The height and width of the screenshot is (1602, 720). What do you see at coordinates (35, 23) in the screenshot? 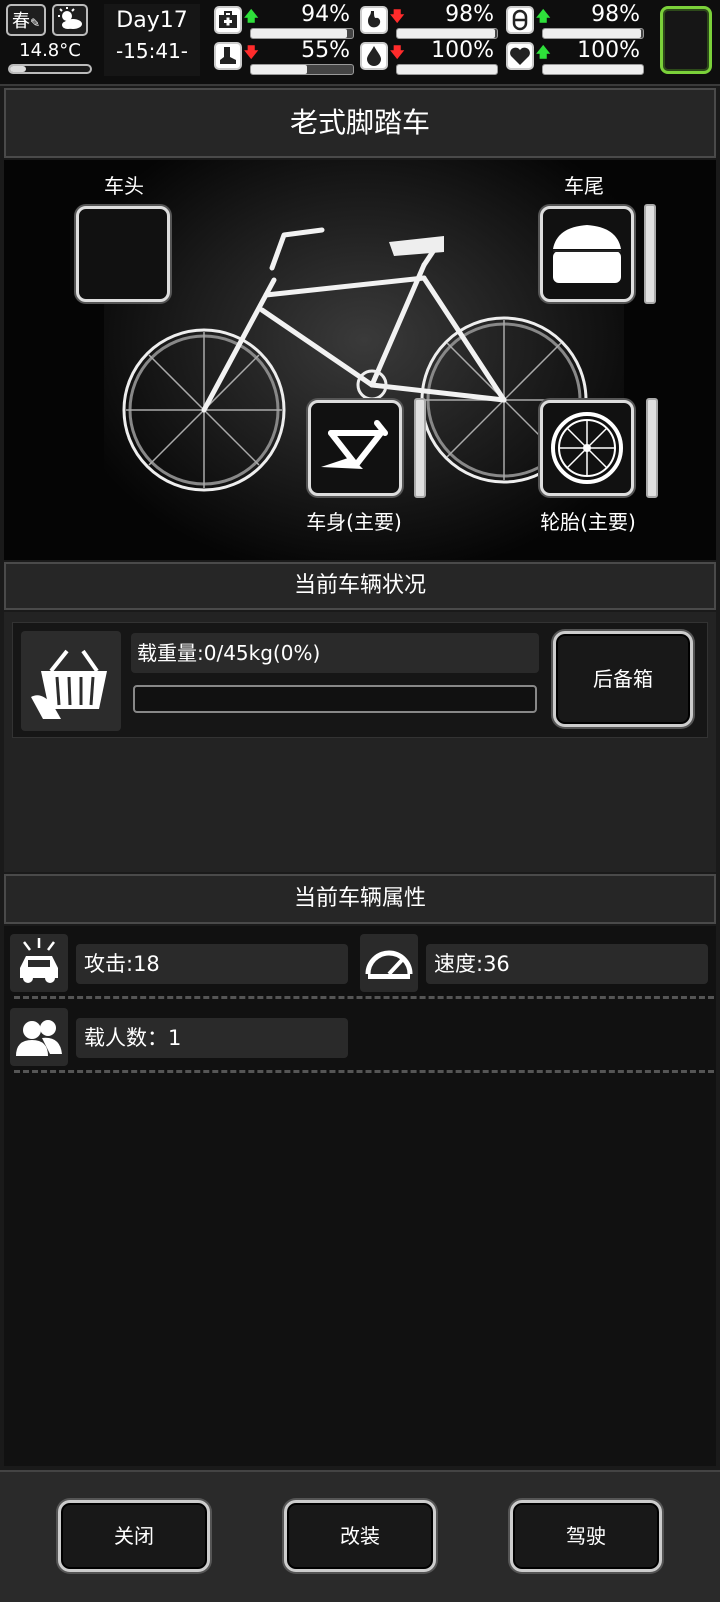
I see `feather-icon: ✎` at bounding box center [35, 23].